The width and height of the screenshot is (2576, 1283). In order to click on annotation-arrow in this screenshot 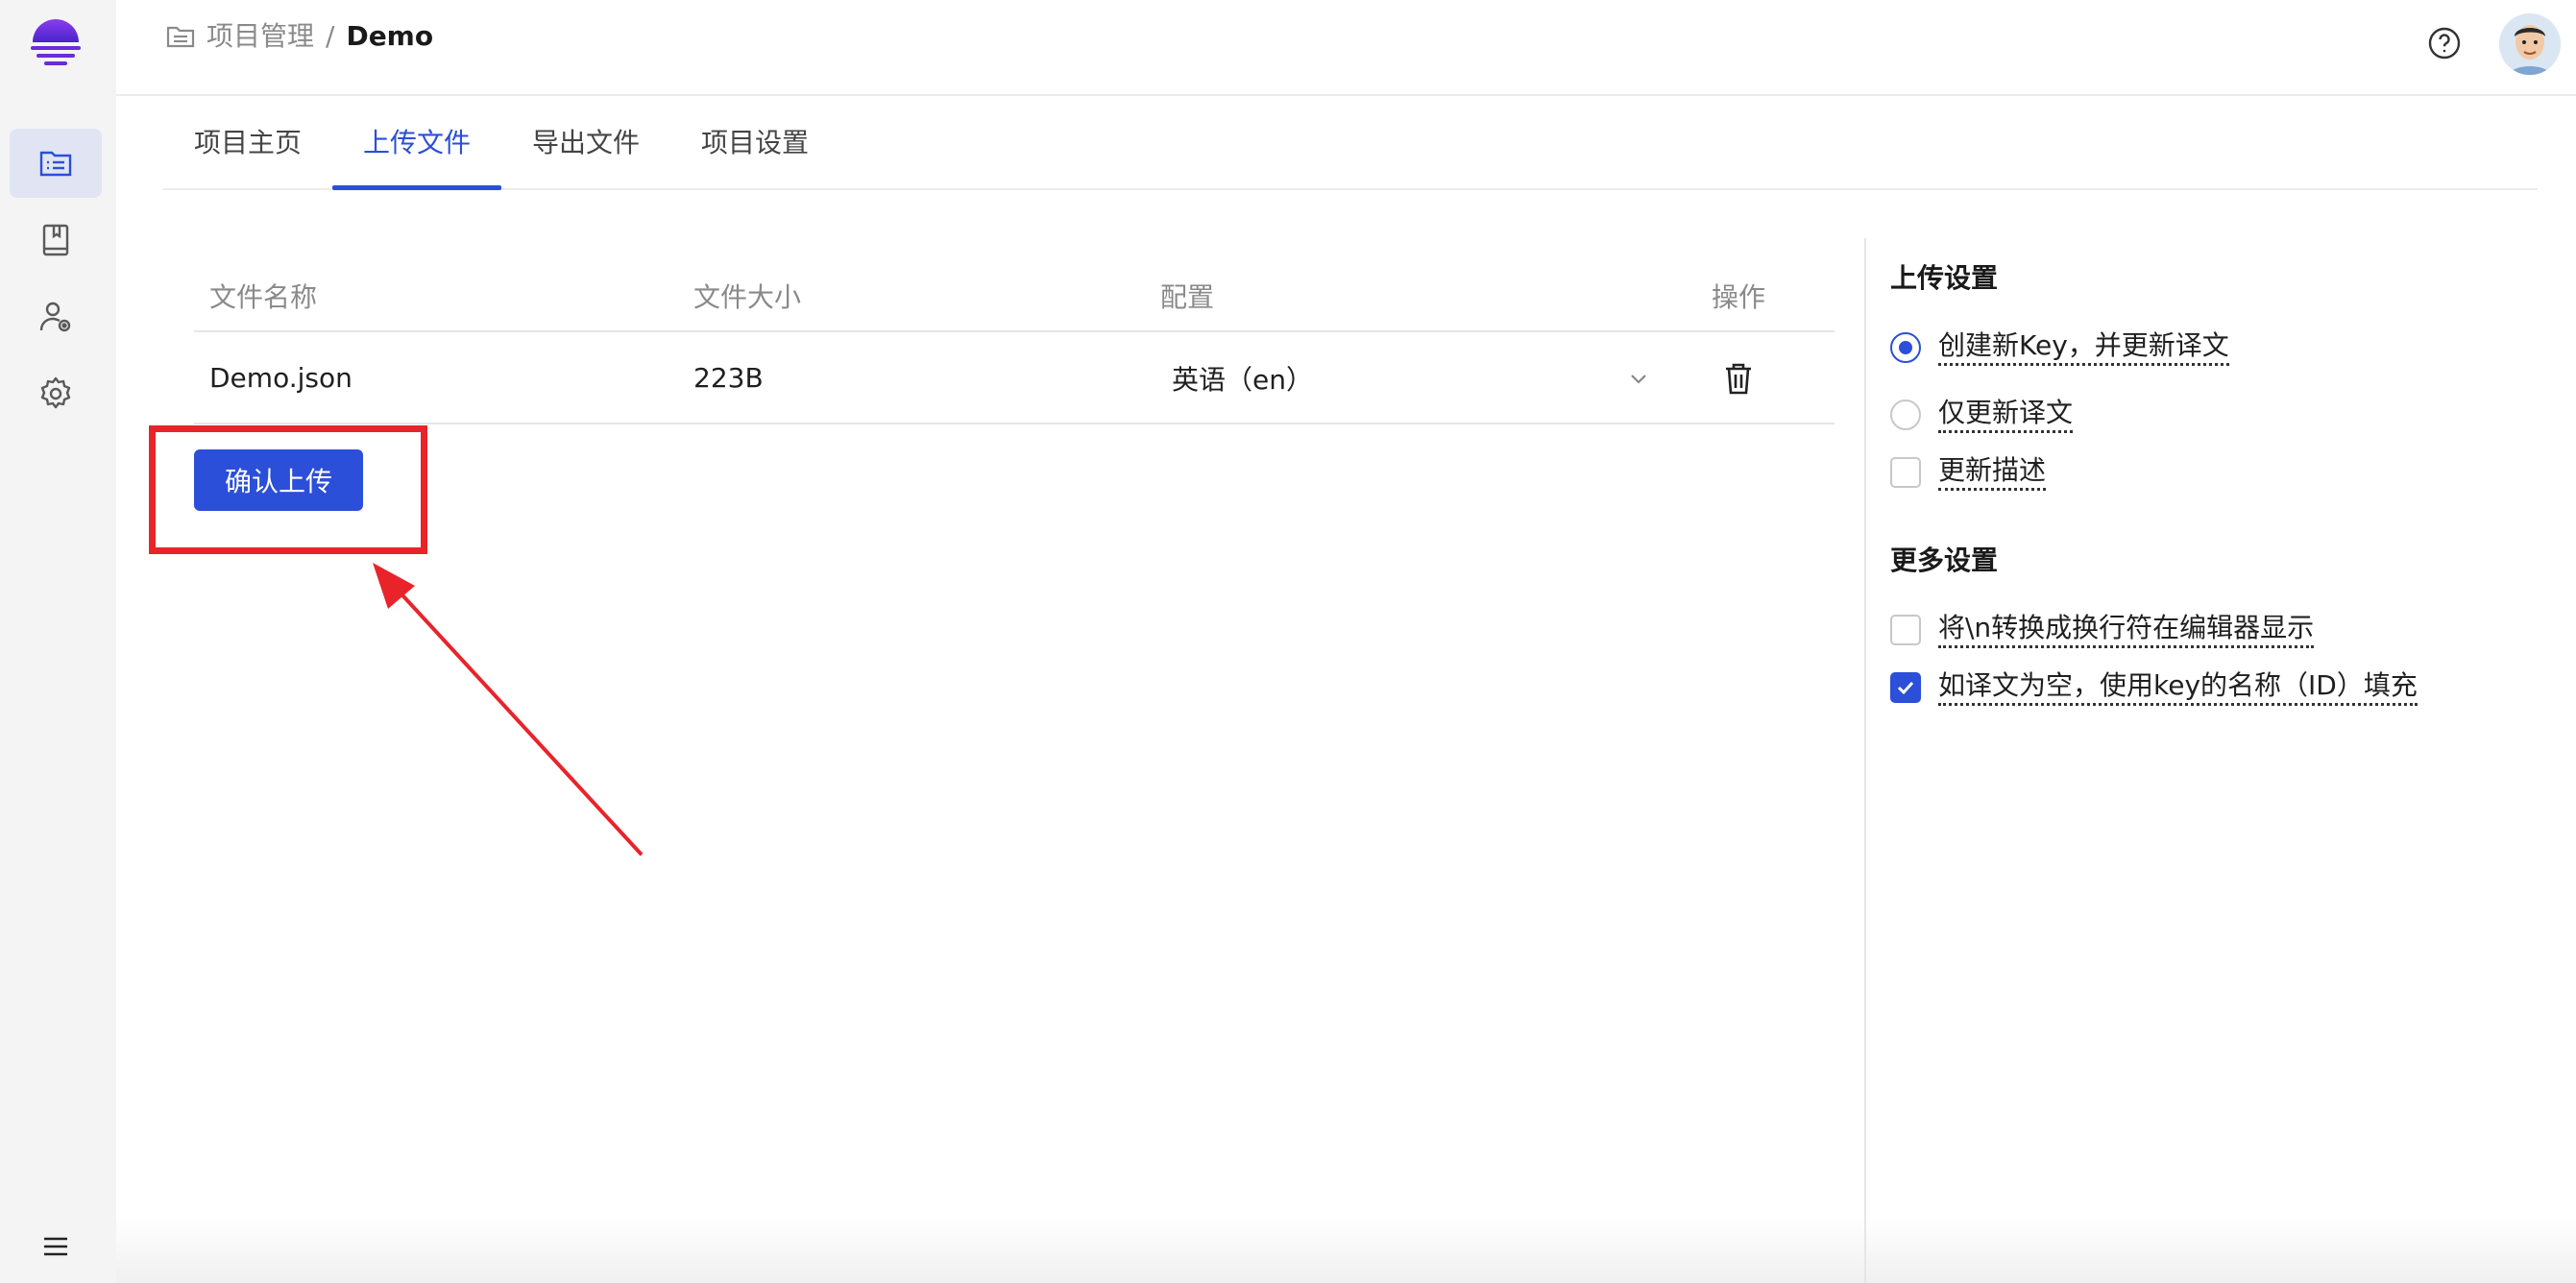, I will do `click(509, 710)`.